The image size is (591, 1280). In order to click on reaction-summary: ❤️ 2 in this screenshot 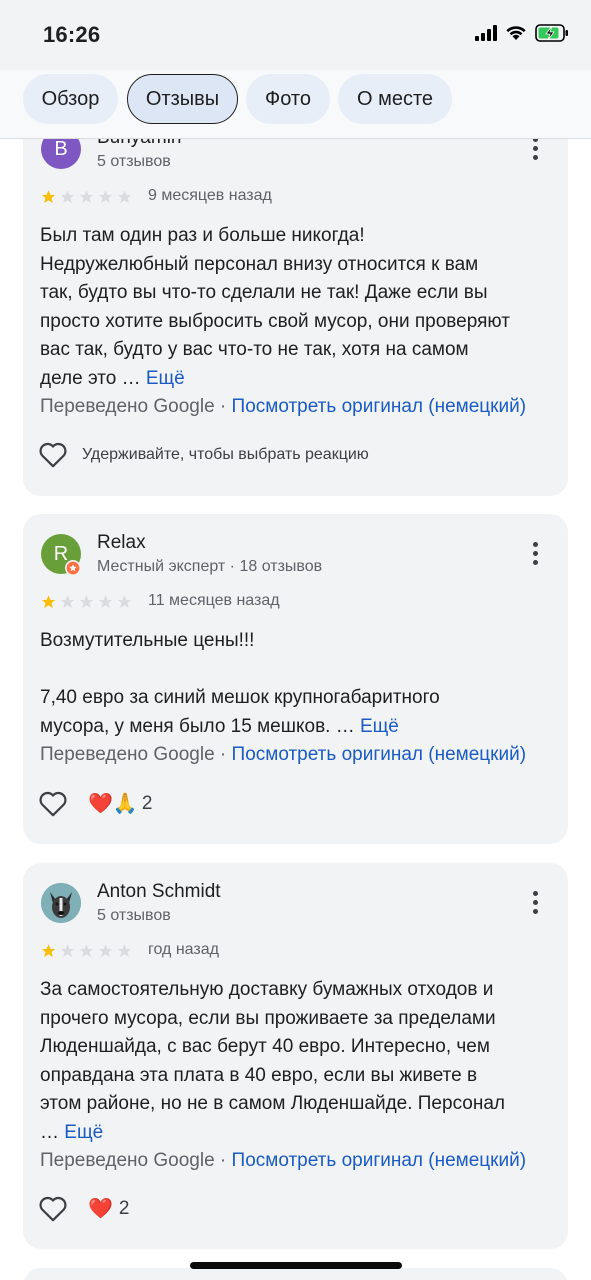, I will do `click(108, 1208)`.